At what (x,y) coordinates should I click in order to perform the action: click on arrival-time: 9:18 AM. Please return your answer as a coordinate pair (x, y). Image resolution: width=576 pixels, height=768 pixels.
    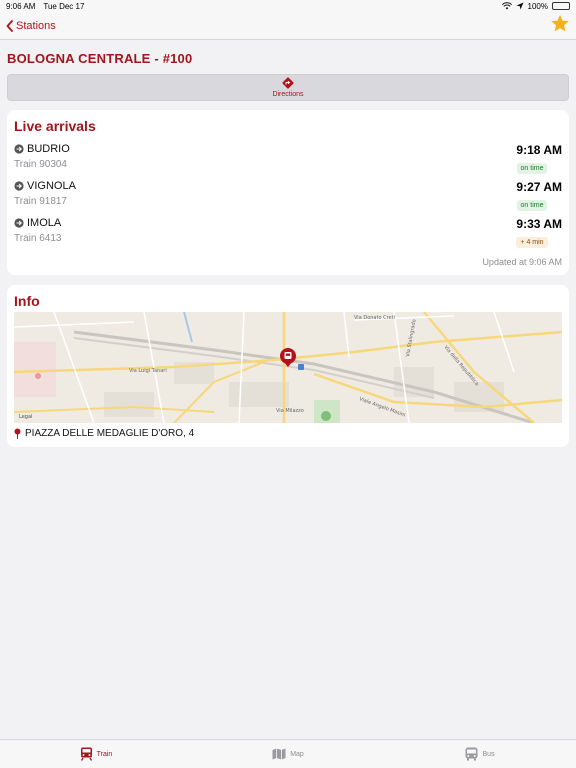
    Looking at the image, I should click on (539, 150).